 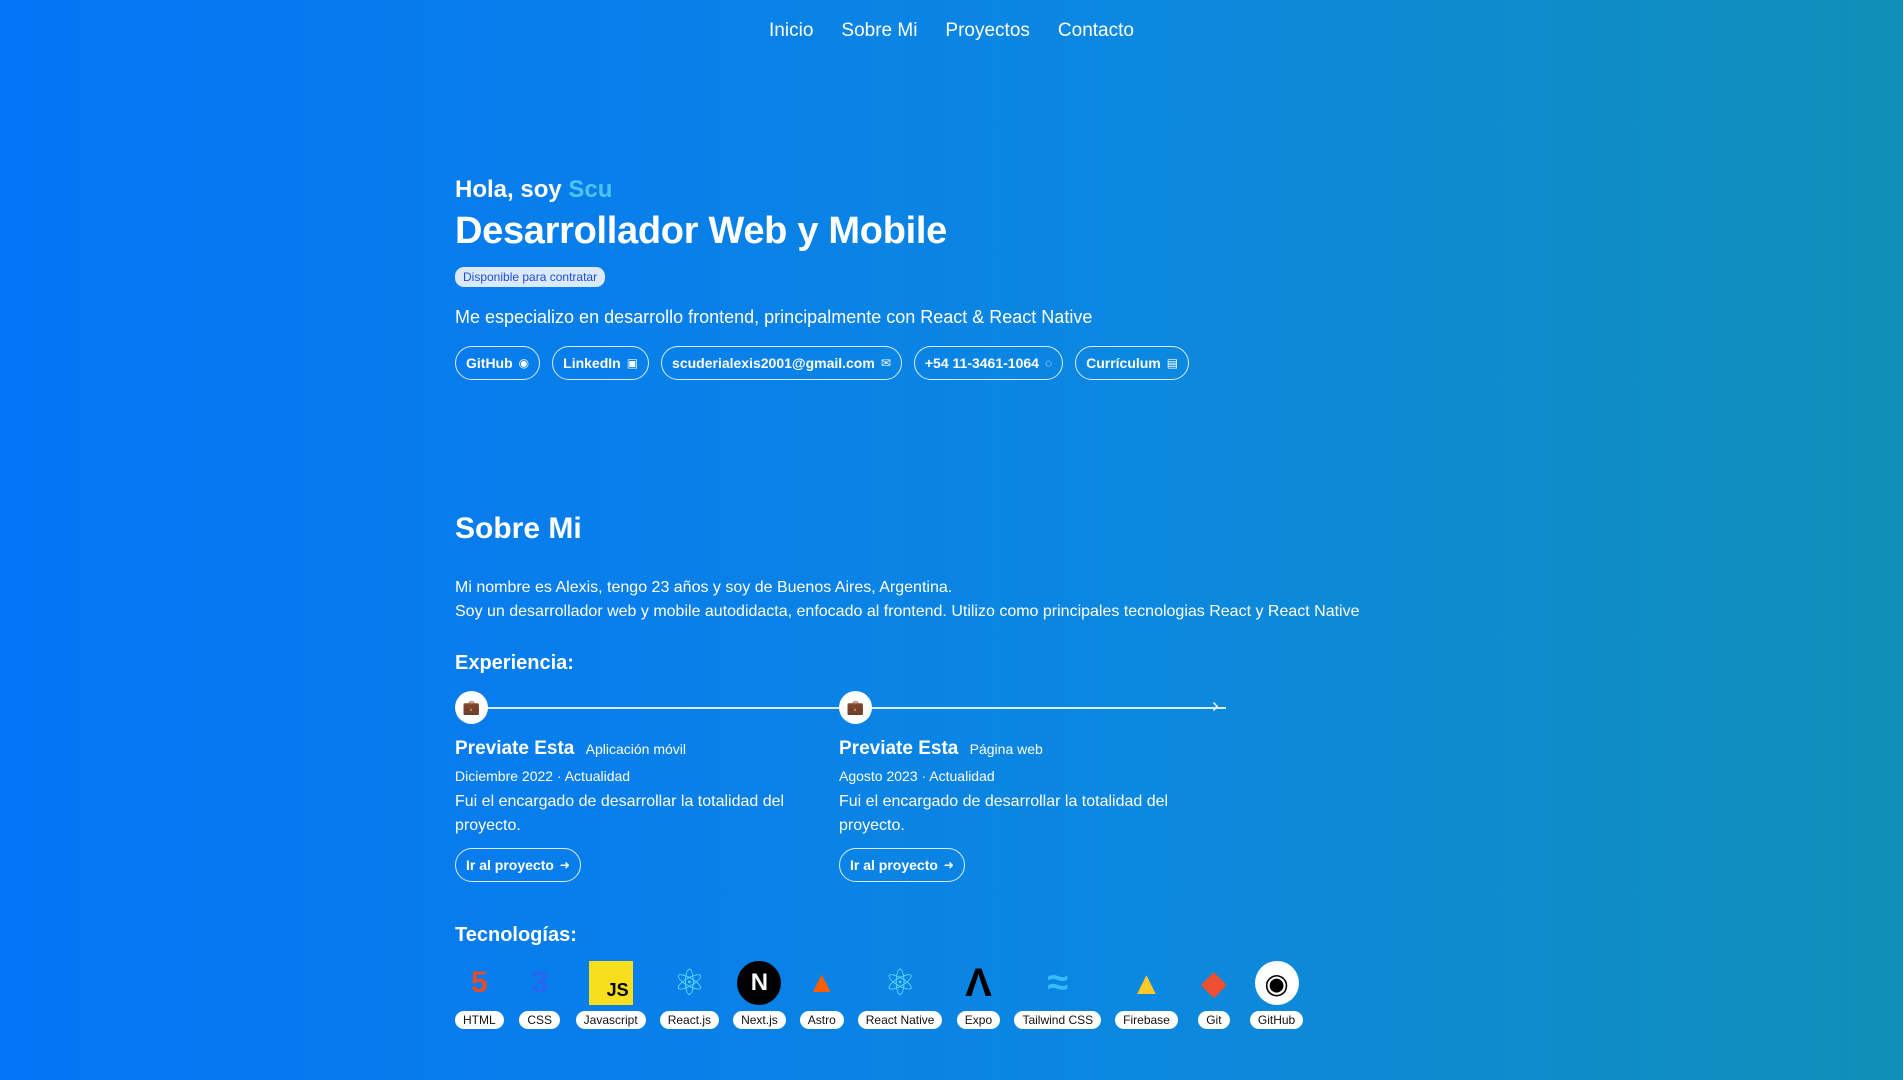 I want to click on tech-javascript: JS Javascript, so click(x=610, y=995).